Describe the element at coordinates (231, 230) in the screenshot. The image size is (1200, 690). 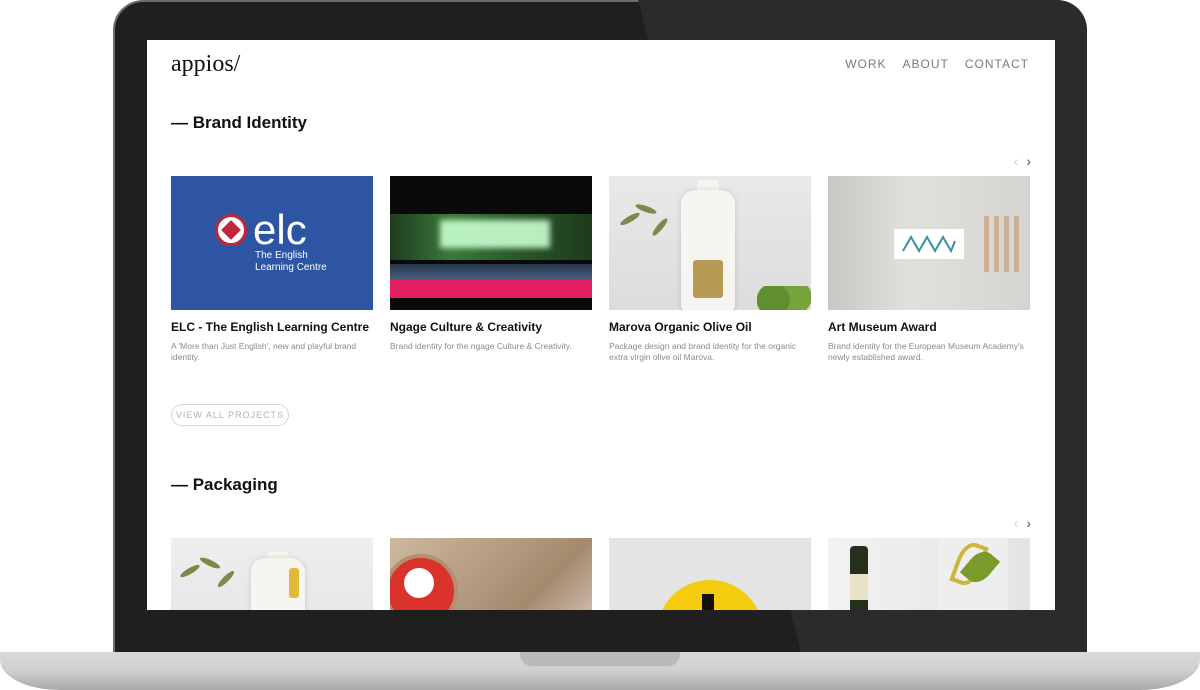
I see `rose-emblem-icon` at that location.